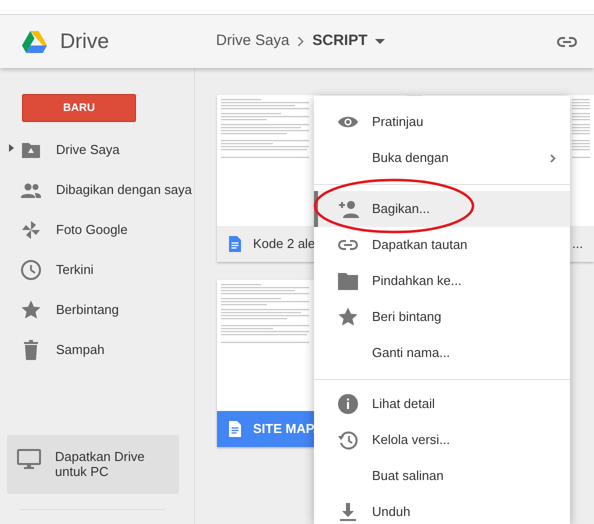 The width and height of the screenshot is (594, 524). Describe the element at coordinates (284, 429) in the screenshot. I see `file-name: SITE MAP.` at that location.